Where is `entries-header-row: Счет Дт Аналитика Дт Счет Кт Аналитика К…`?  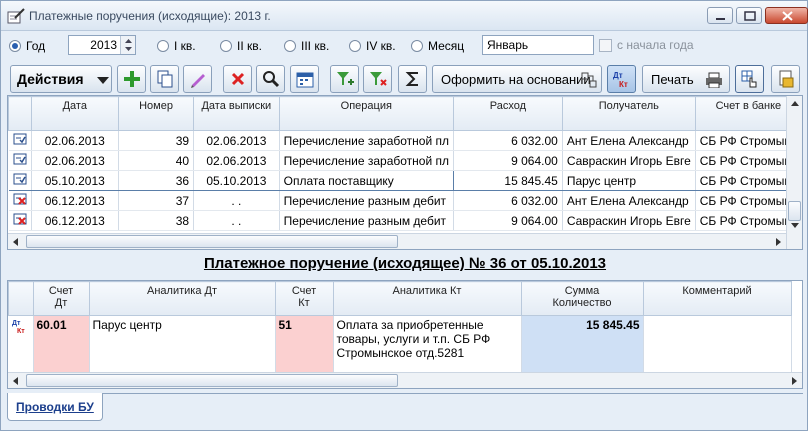
entries-header-row: Счет Дт Аналитика Дт Счет Кт Аналитика К… is located at coordinates (400, 298).